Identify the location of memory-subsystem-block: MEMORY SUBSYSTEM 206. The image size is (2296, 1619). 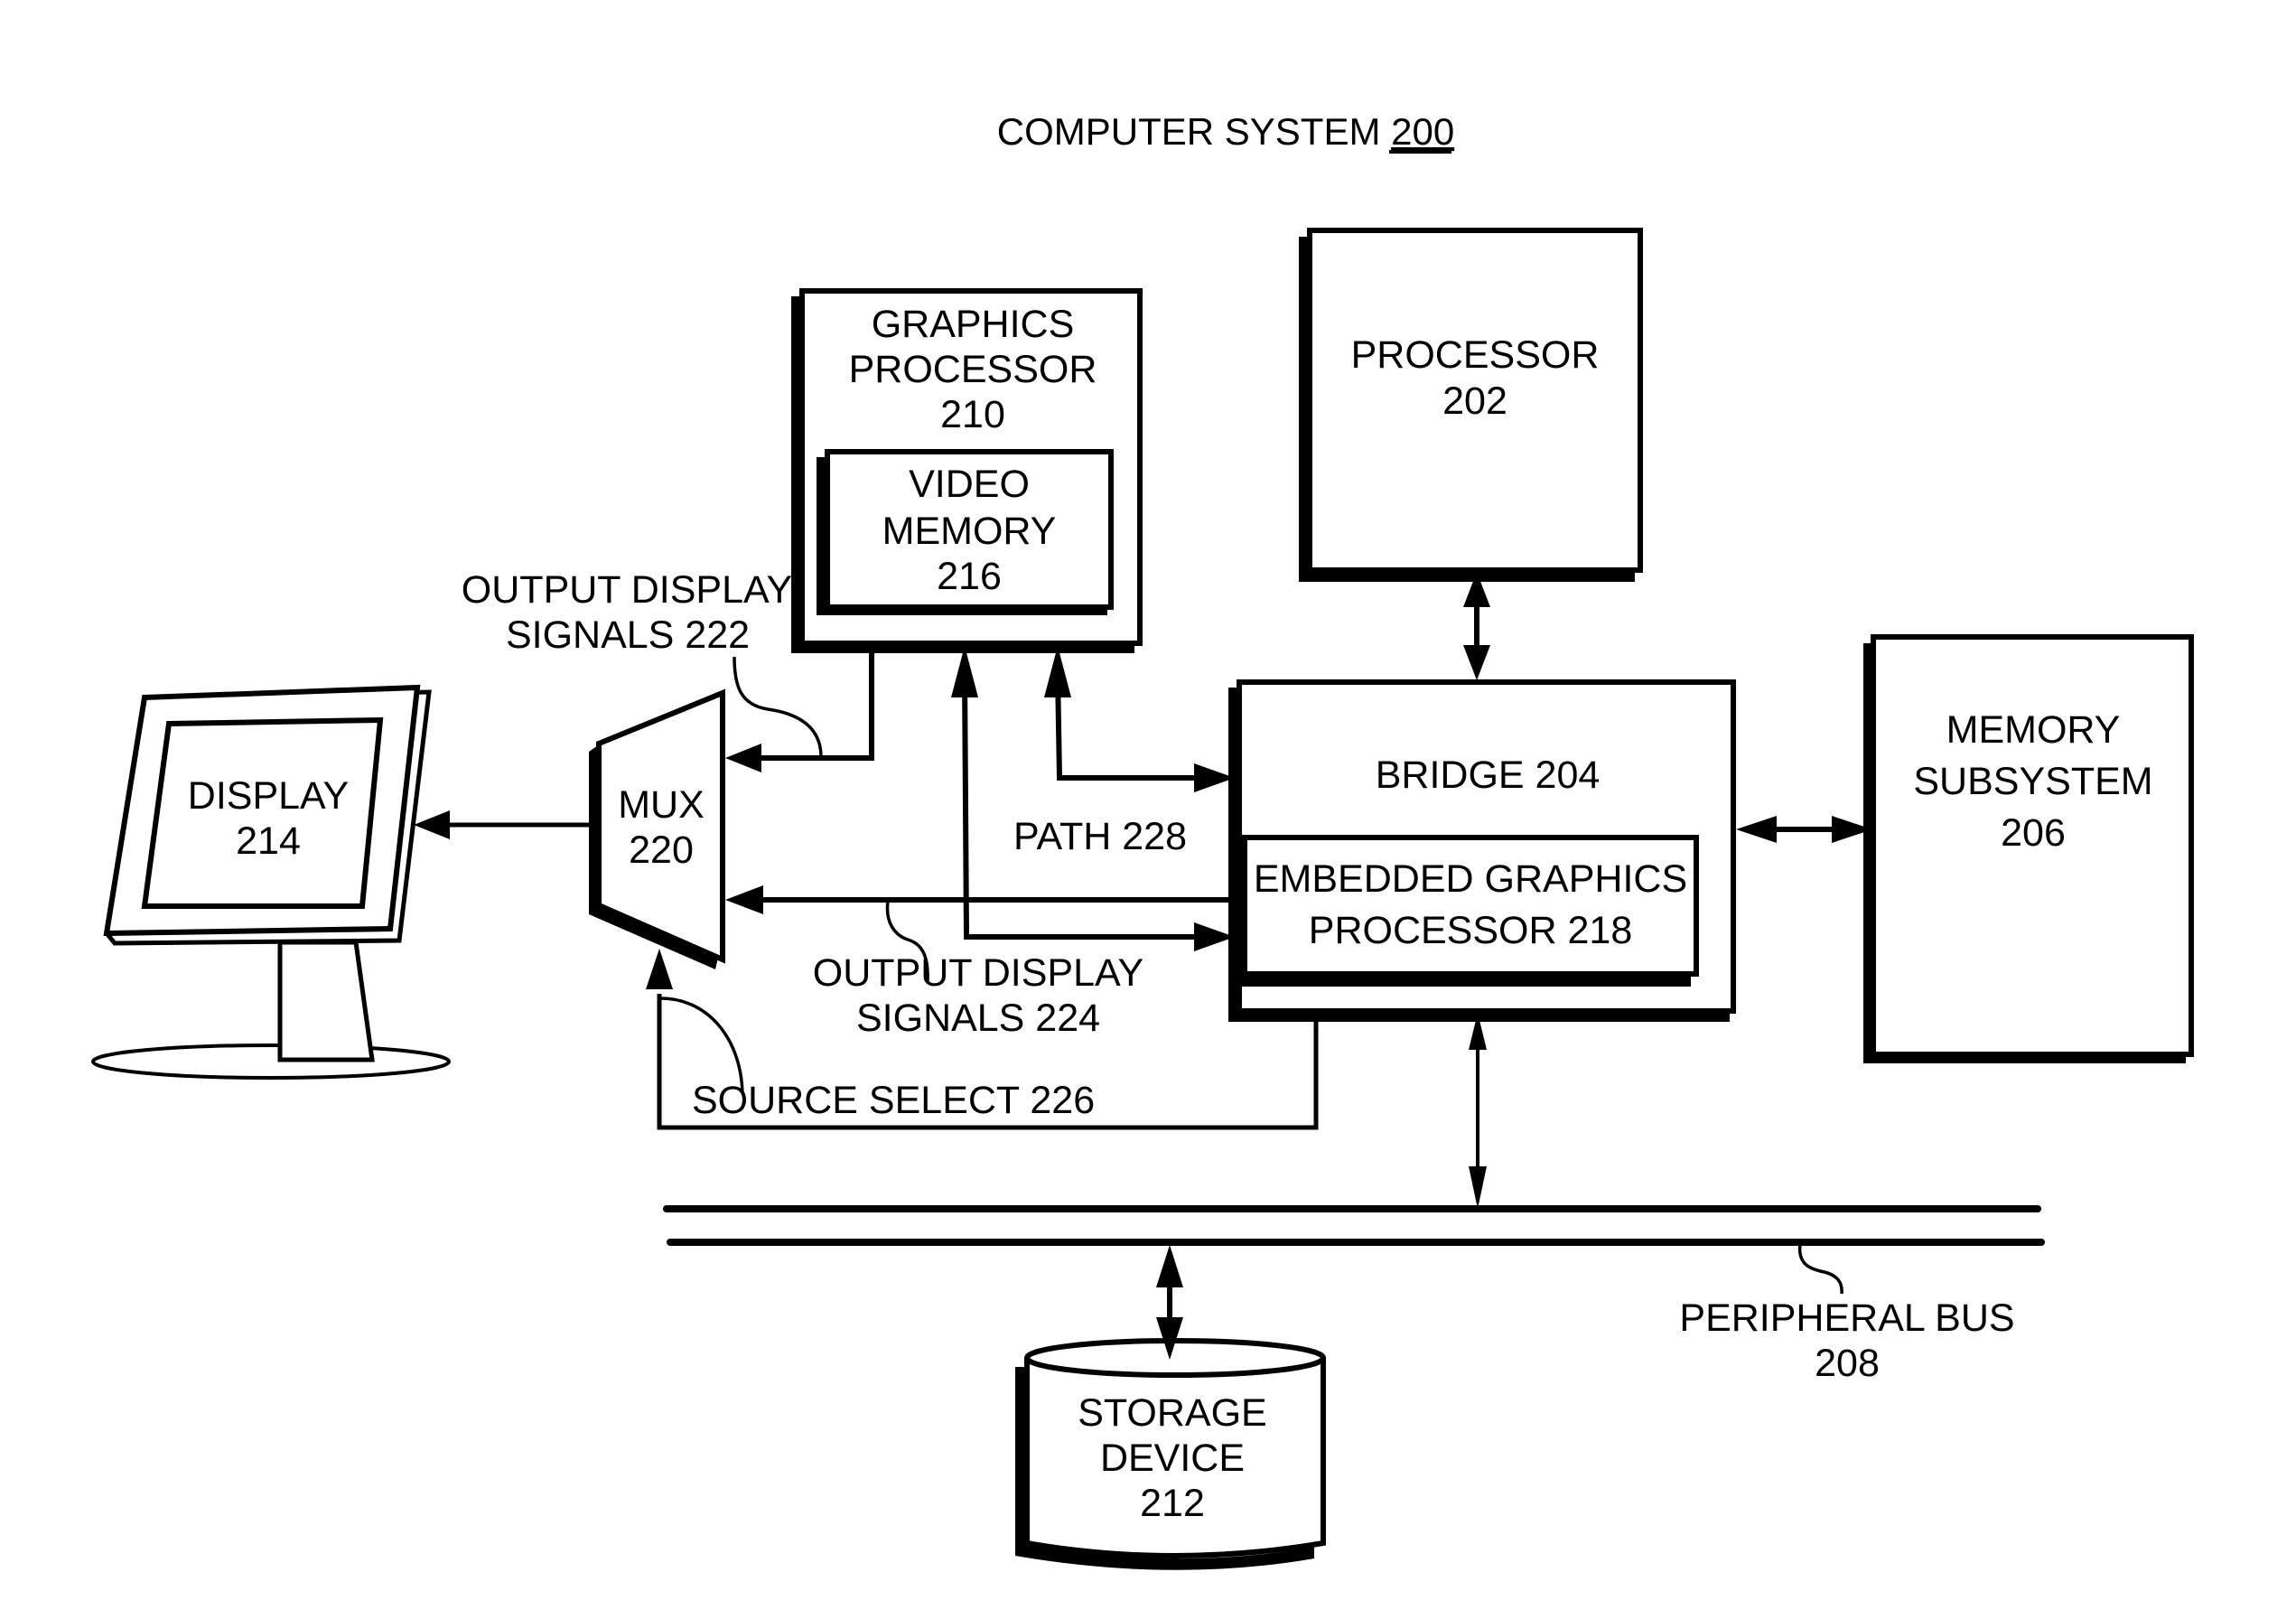
(2028, 848).